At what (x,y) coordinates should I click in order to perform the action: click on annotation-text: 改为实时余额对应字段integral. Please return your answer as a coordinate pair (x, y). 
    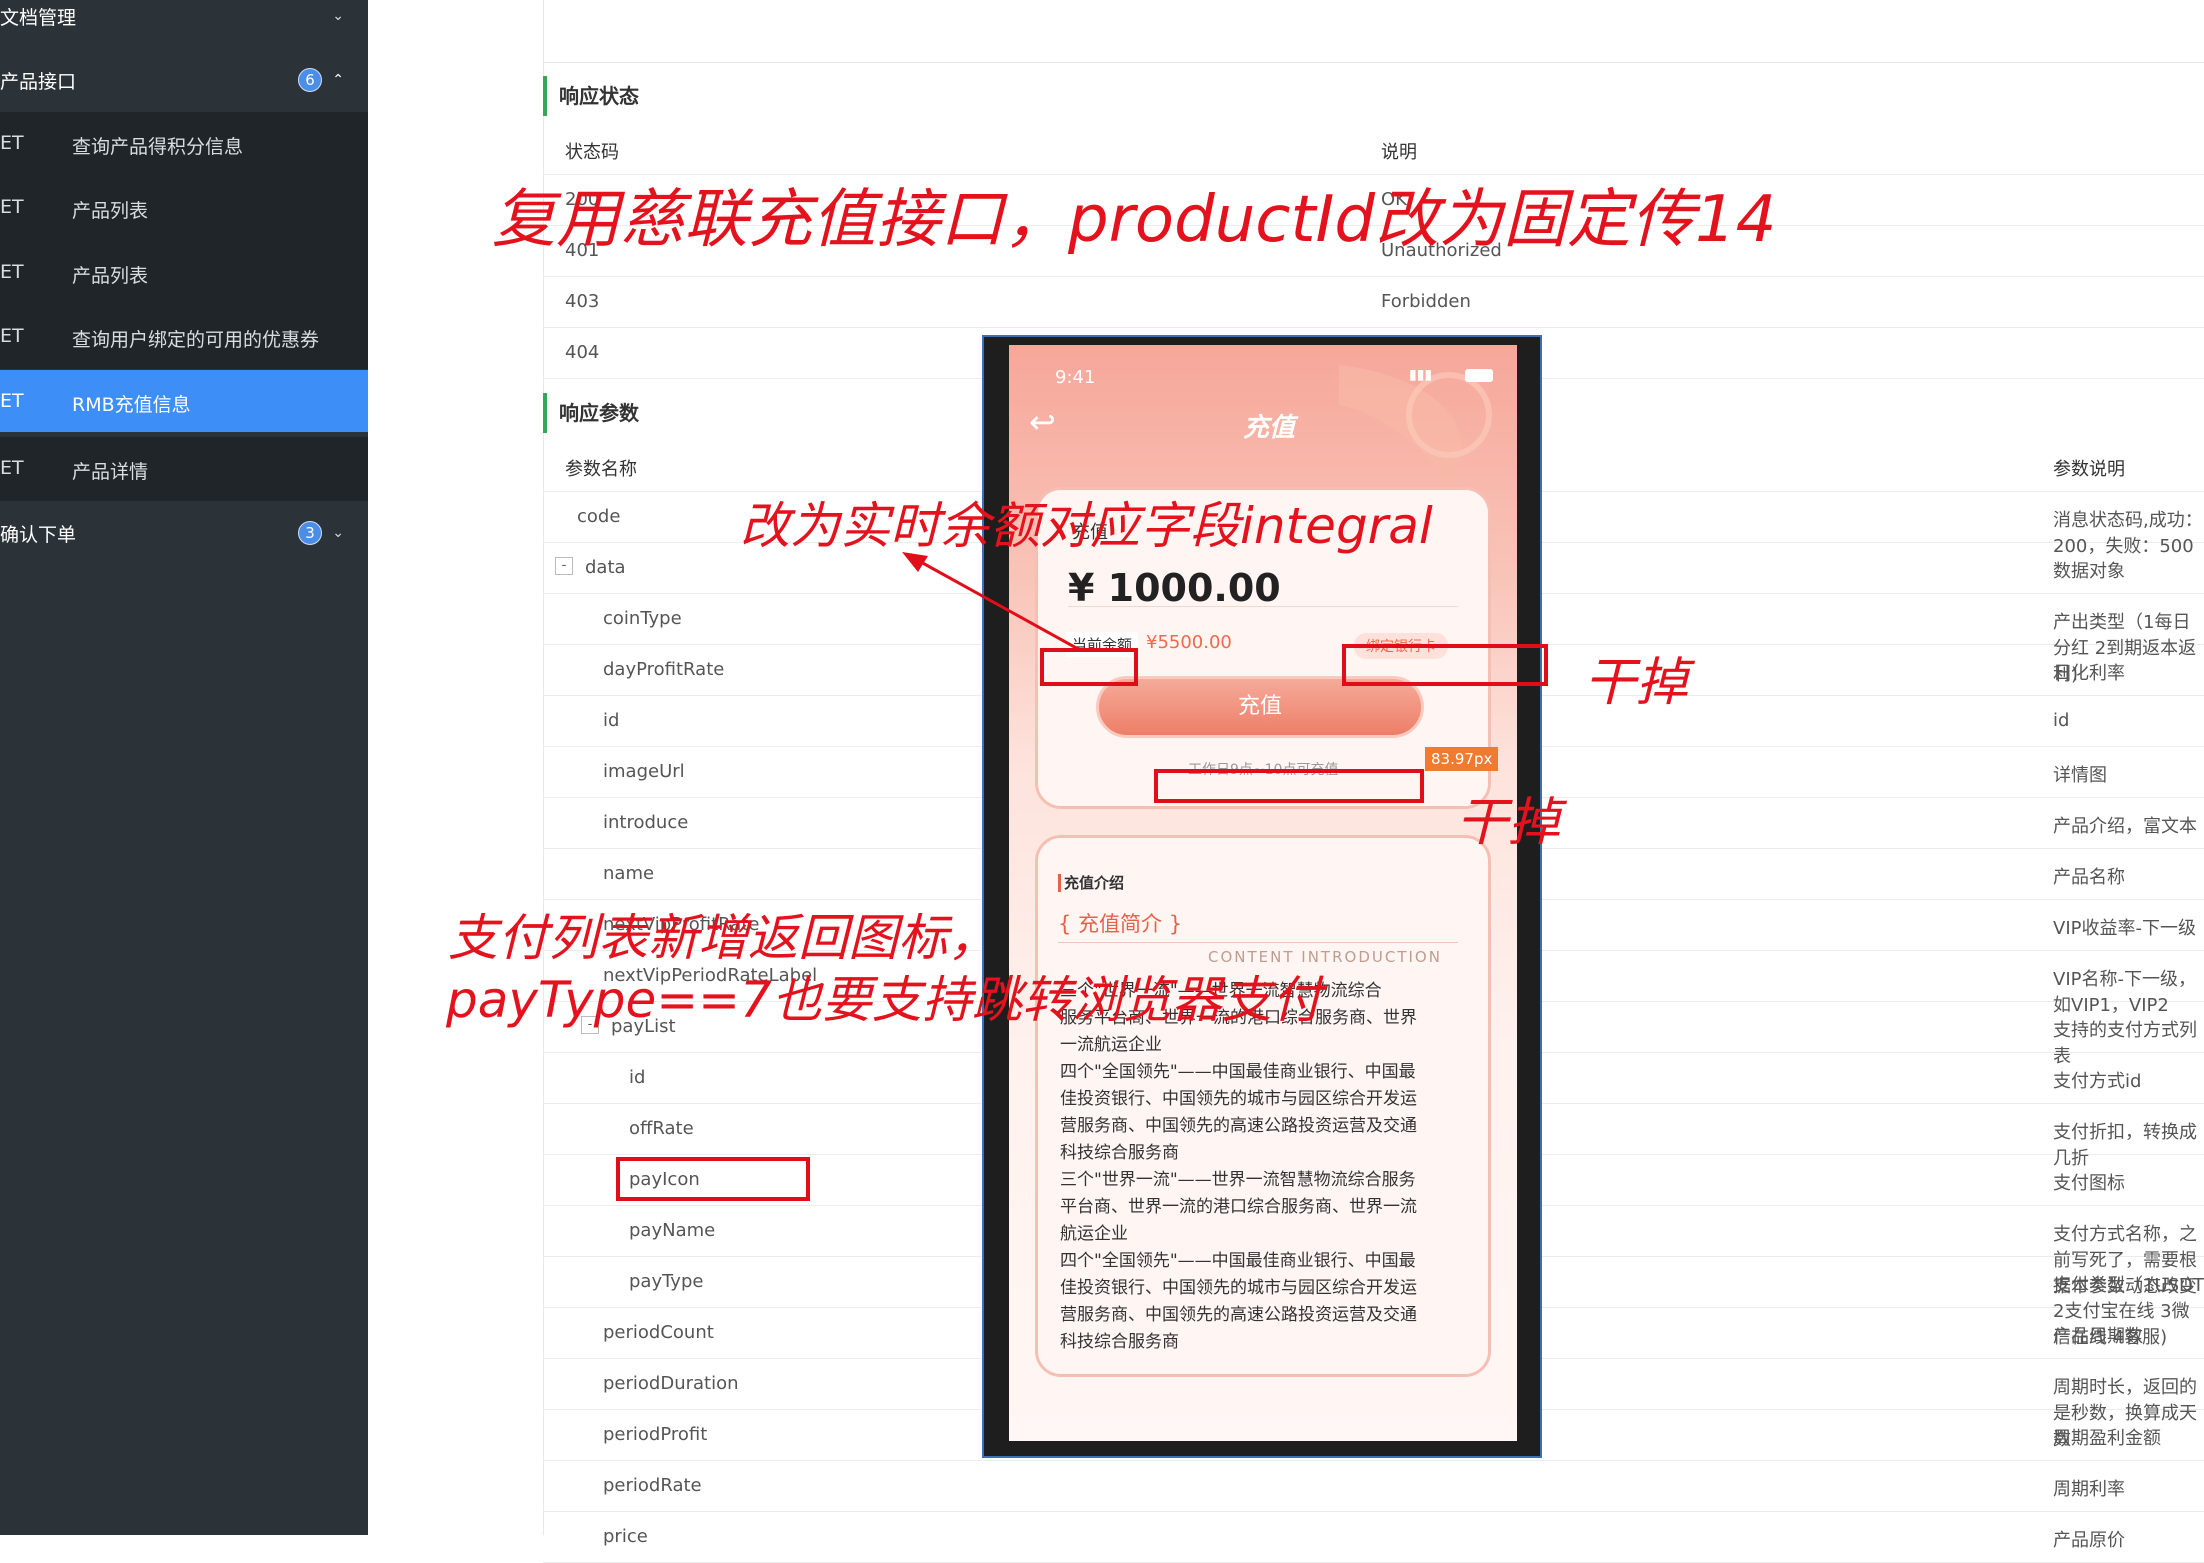
    Looking at the image, I should click on (1086, 526).